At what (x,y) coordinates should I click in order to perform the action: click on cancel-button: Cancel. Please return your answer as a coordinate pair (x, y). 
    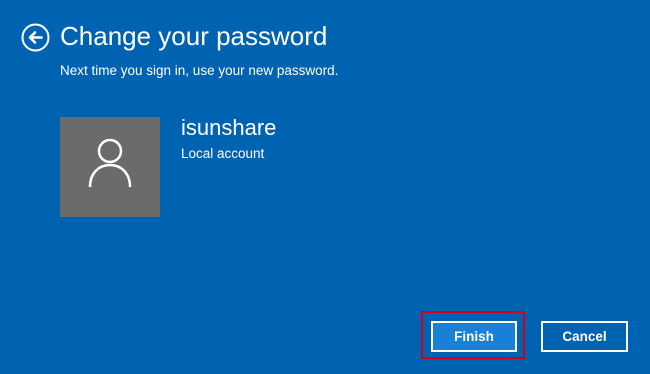
    Looking at the image, I should click on (584, 336).